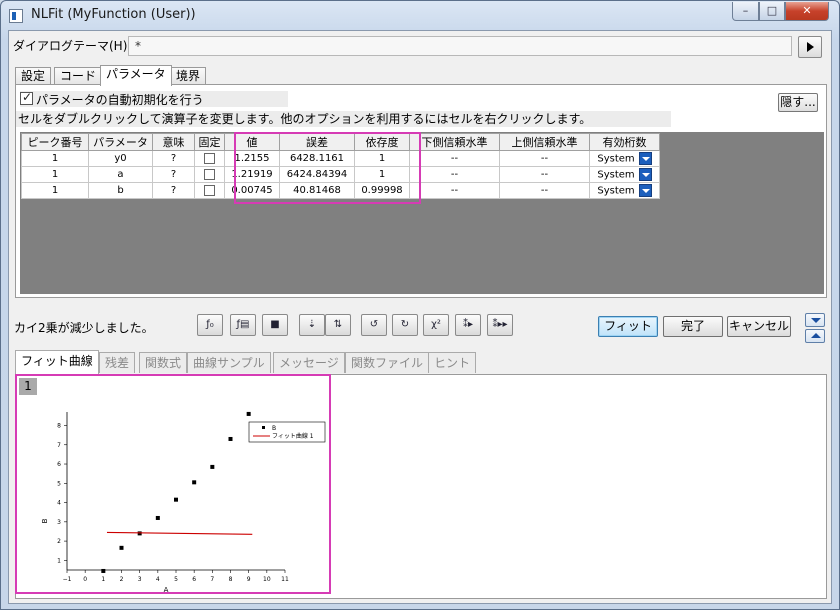  I want to click on cell-error: 6428.1161, so click(317, 158).